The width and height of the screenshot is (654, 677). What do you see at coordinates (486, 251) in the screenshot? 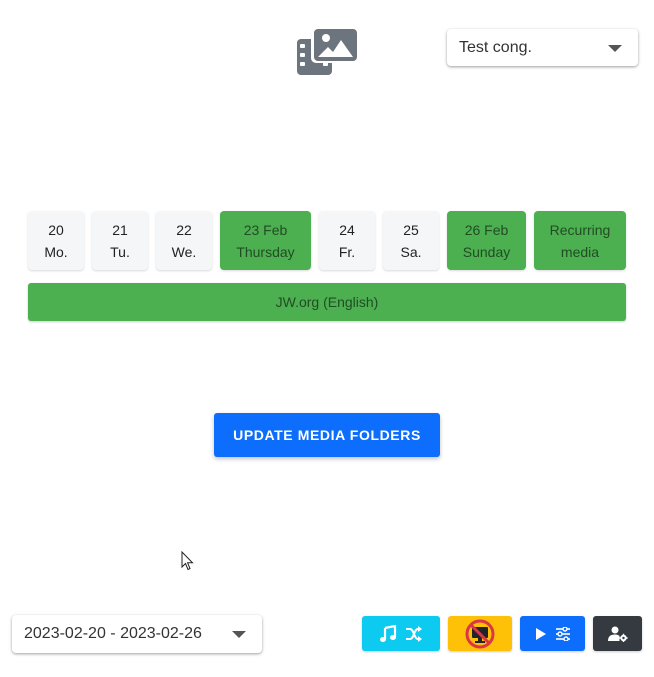
I see `day-label: Sunday` at bounding box center [486, 251].